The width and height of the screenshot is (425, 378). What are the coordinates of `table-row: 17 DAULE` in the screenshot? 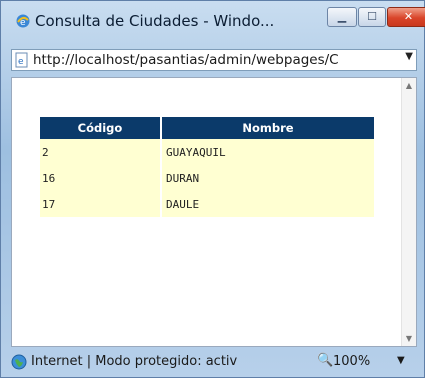 It's located at (207, 204).